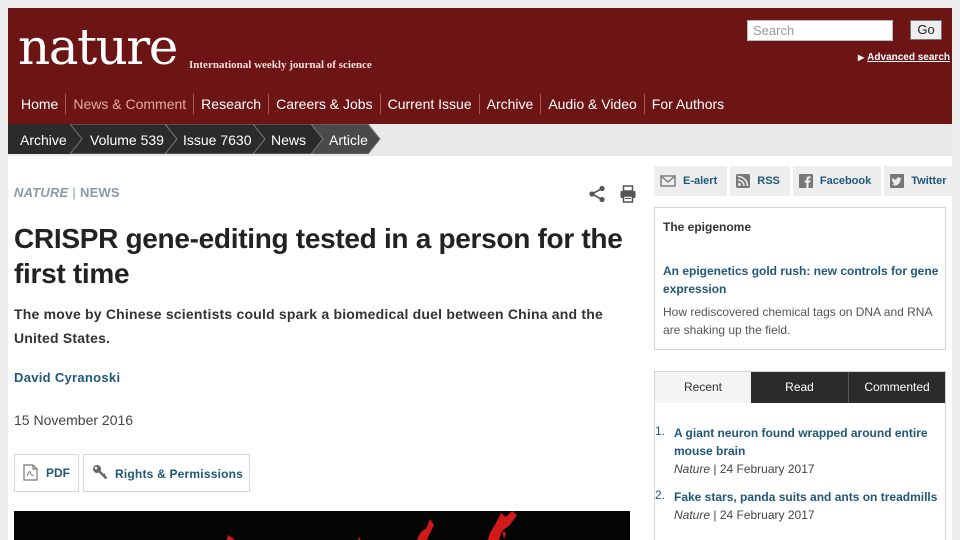 Image resolution: width=960 pixels, height=540 pixels. I want to click on breadcrumb-article: Article, so click(342, 140).